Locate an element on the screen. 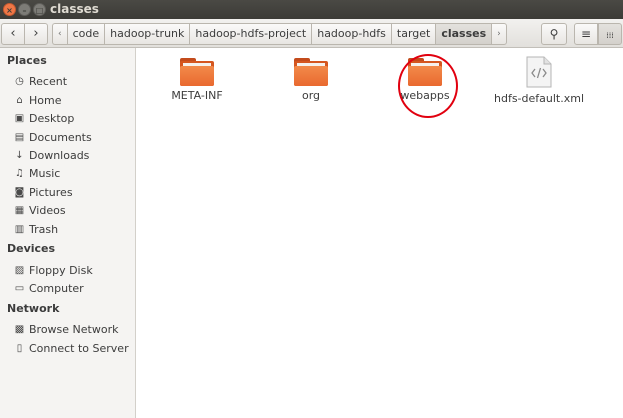  breadcrumb-target: target is located at coordinates (413, 34).